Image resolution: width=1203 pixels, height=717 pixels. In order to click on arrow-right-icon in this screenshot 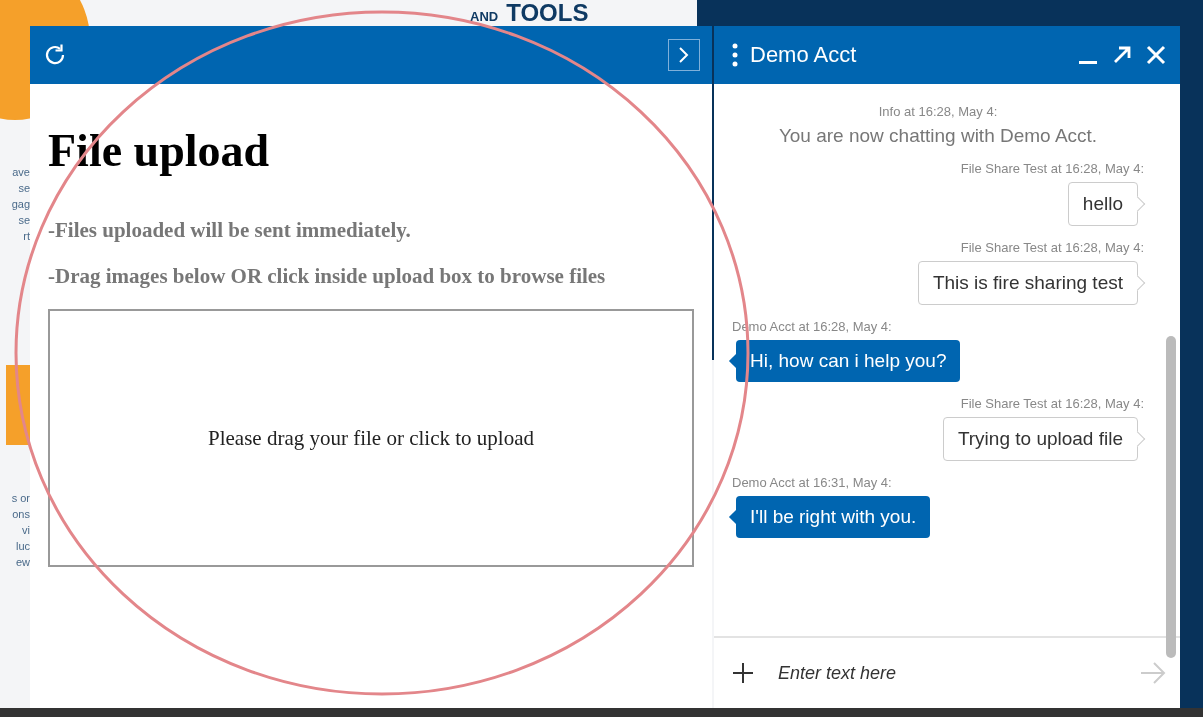, I will do `click(1153, 673)`.